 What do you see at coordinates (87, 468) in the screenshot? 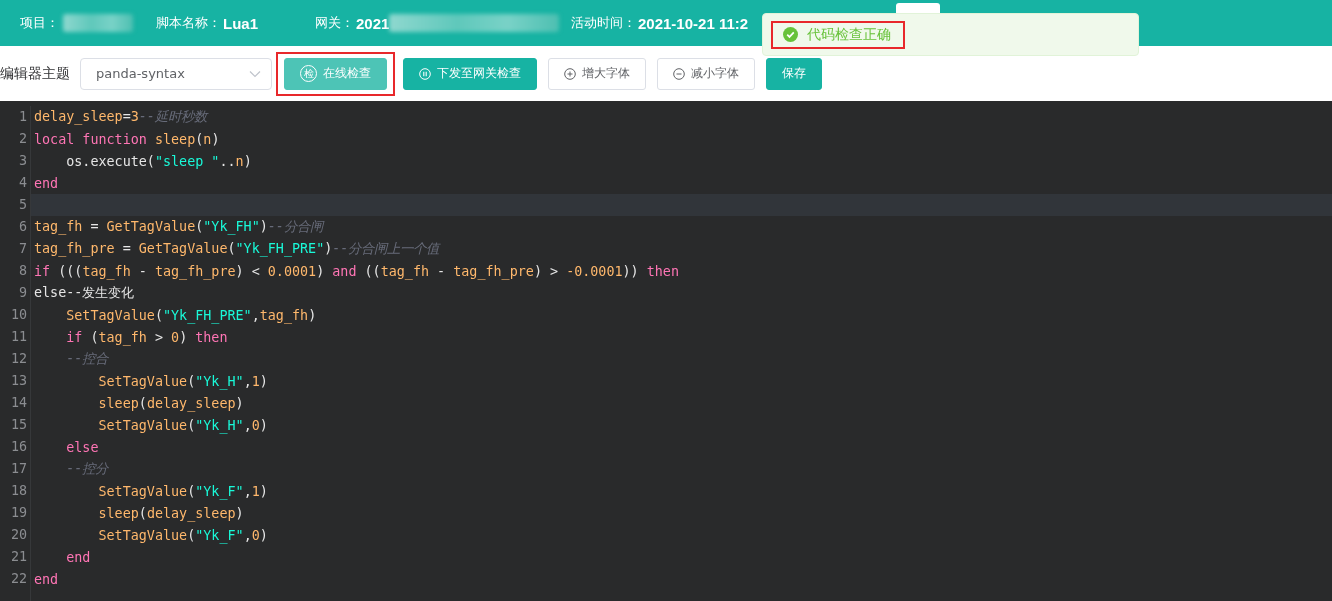
I see `code-comment: --控分` at bounding box center [87, 468].